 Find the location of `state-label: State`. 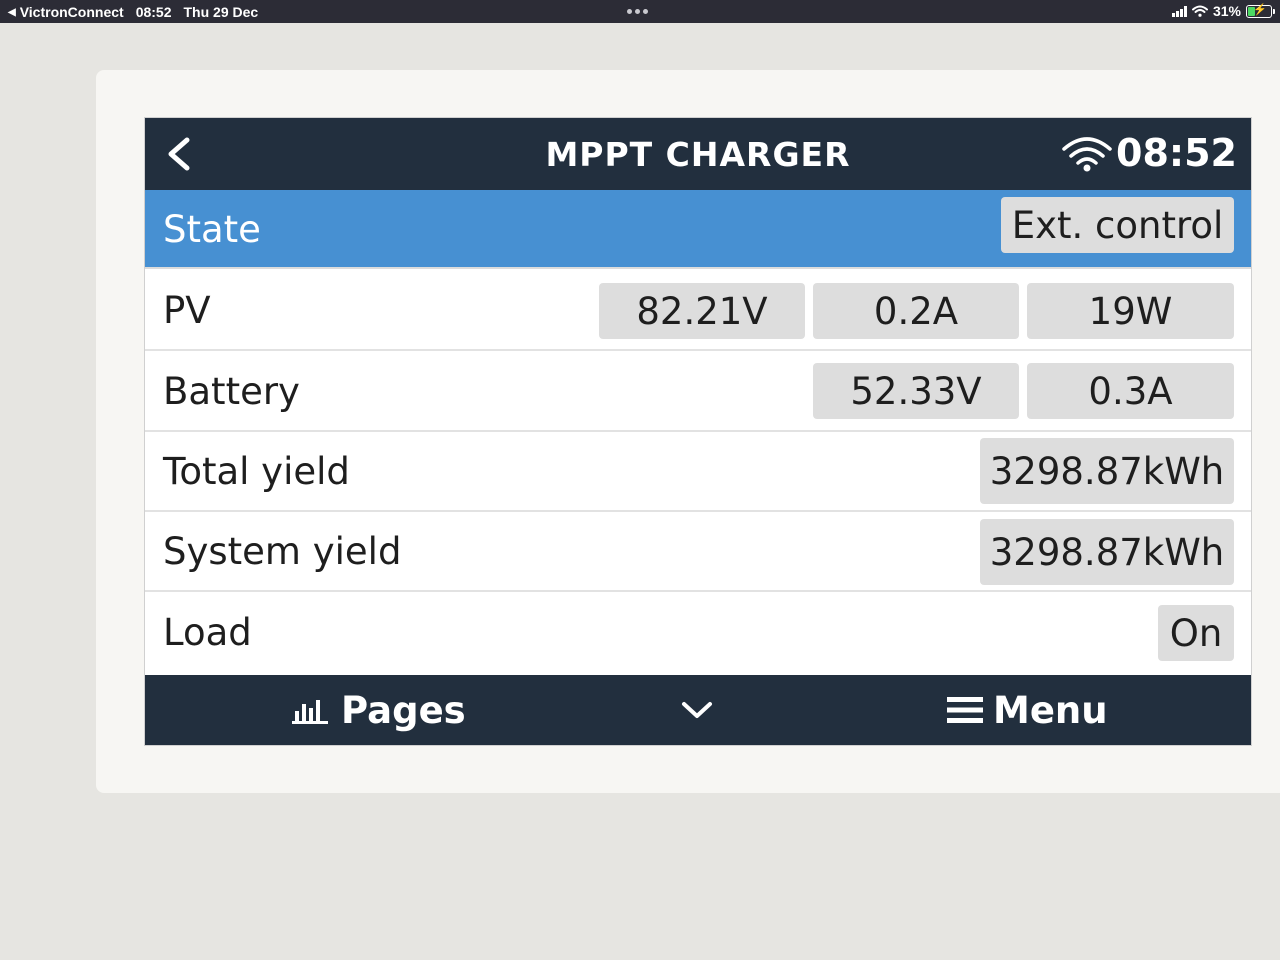

state-label: State is located at coordinates (212, 229).